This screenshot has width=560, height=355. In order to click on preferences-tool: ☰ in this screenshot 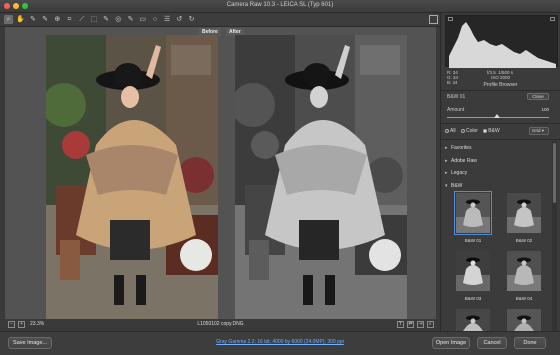, I will do `click(167, 19)`.